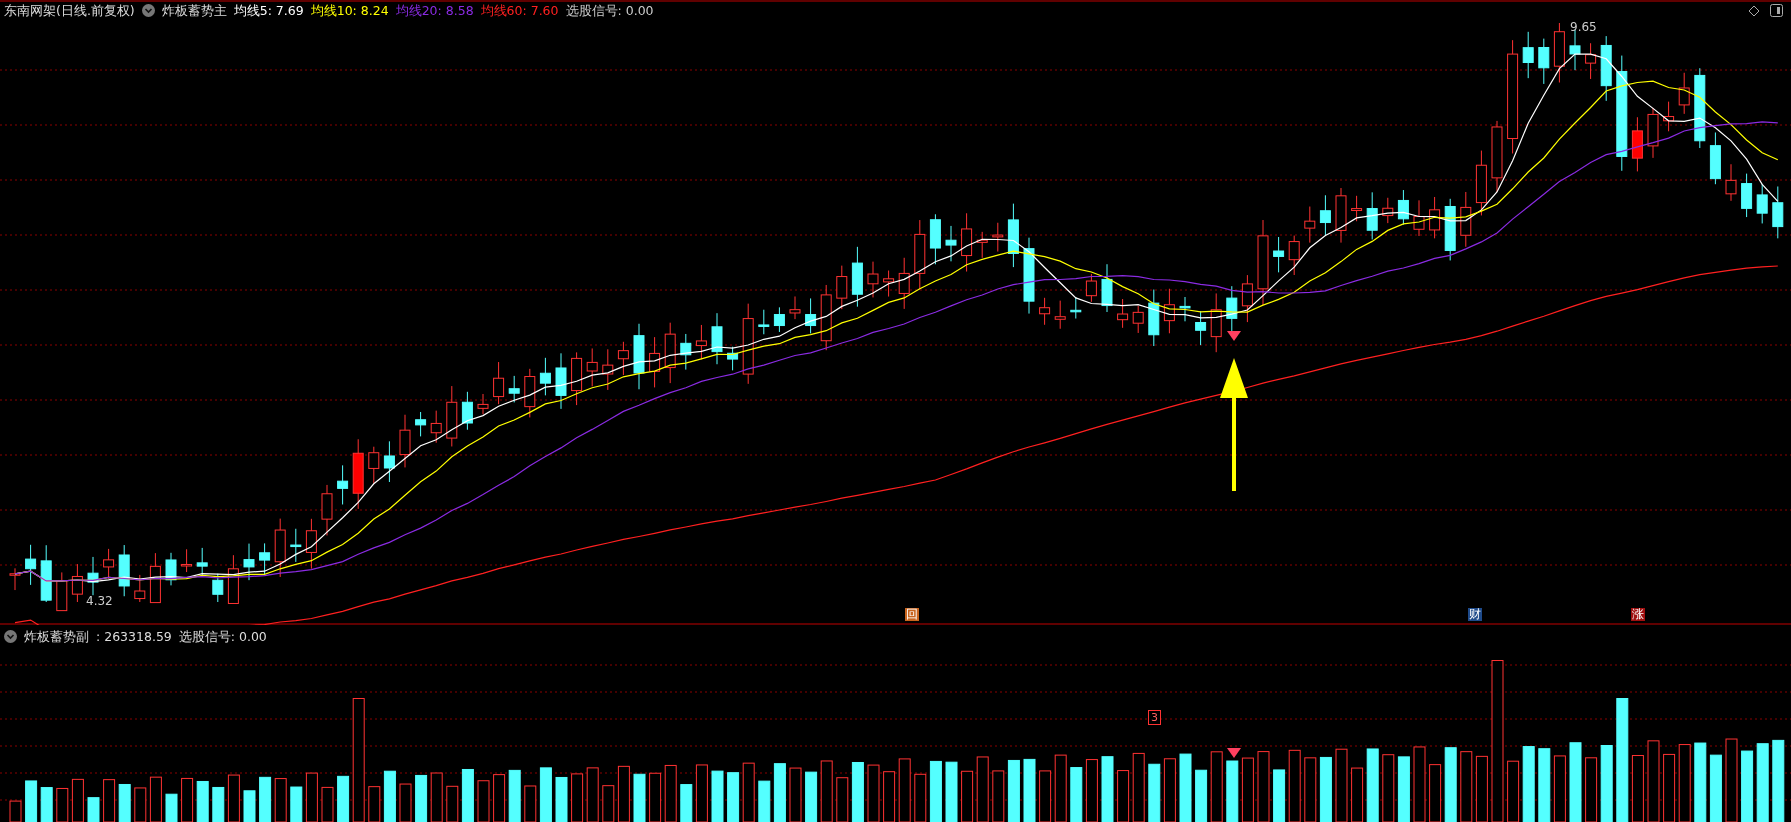  What do you see at coordinates (268, 10) in the screenshot?
I see `legend-value: 均线5: 7.69` at bounding box center [268, 10].